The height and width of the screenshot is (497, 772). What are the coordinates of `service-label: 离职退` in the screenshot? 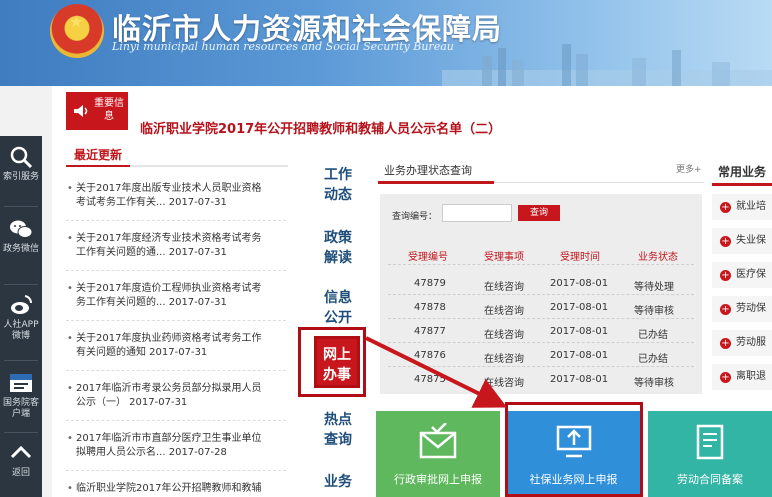 It's located at (751, 376).